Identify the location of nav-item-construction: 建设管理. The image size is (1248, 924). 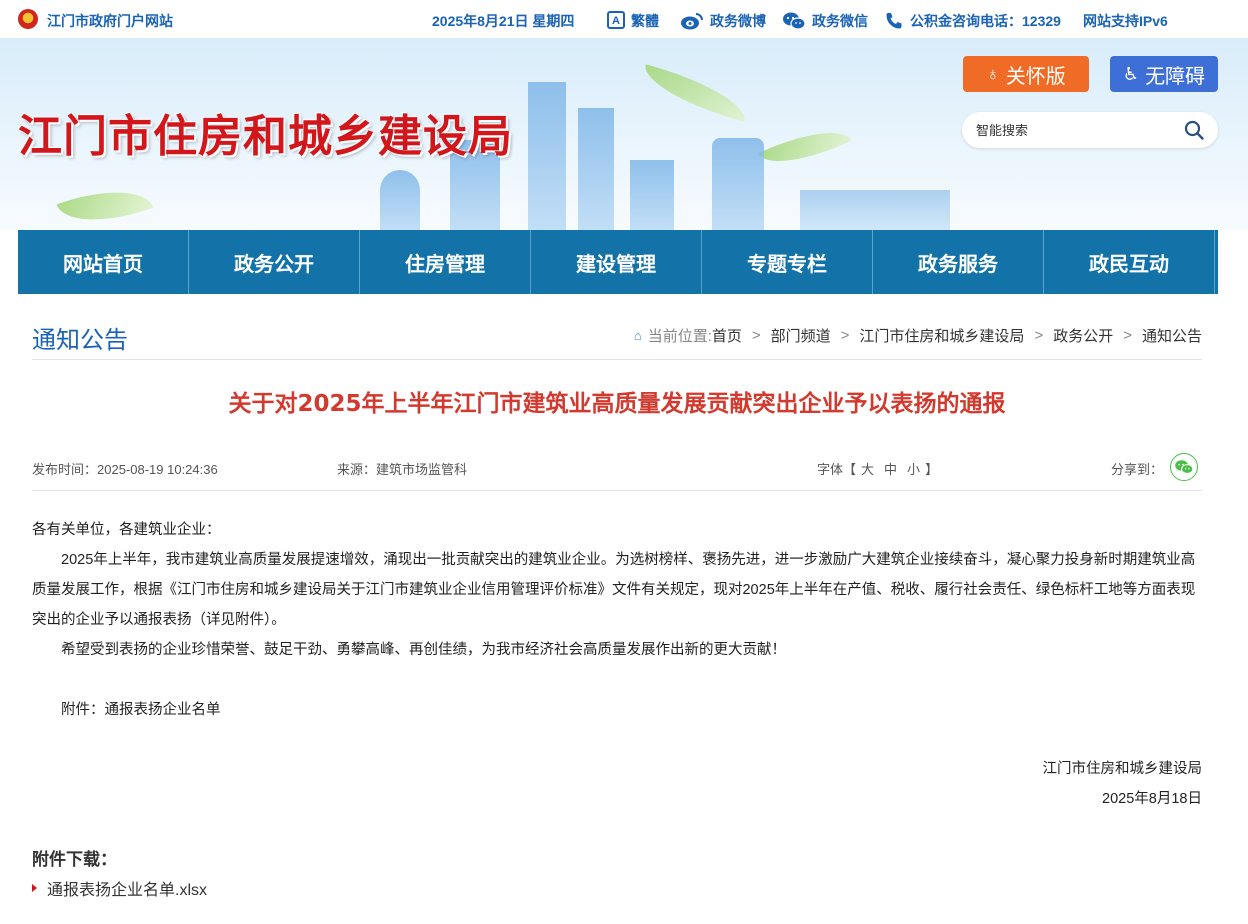
(616, 262).